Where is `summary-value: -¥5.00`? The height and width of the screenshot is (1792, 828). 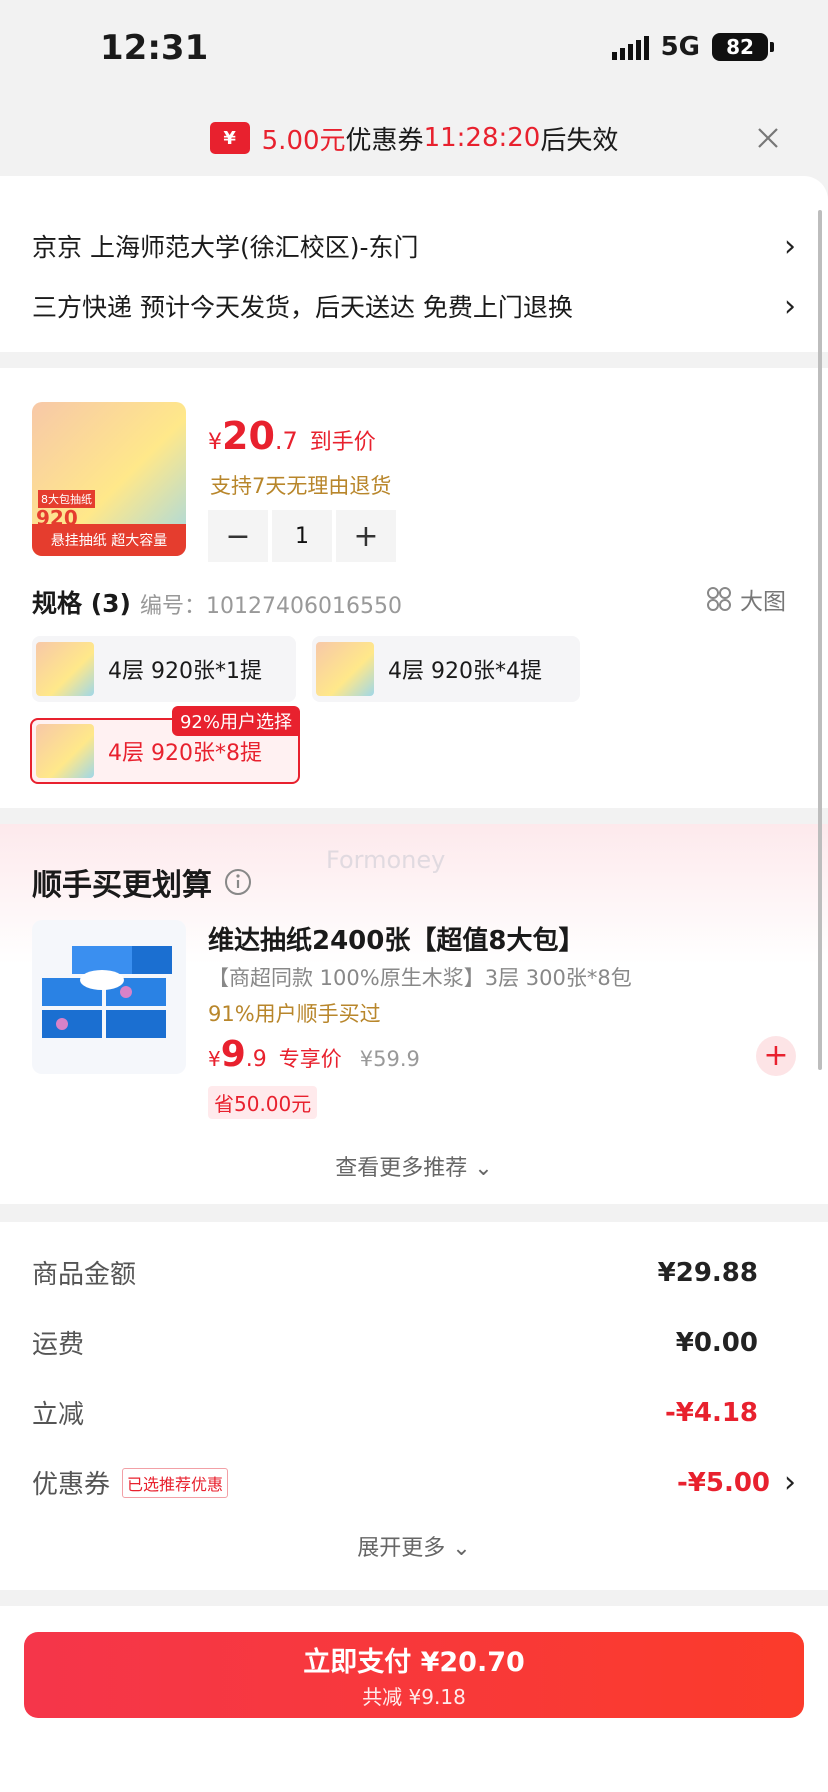
summary-value: -¥5.00 is located at coordinates (723, 1482).